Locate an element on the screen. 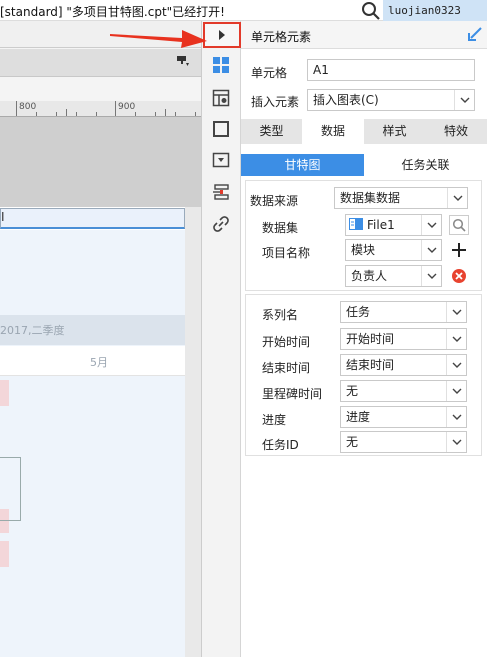 Image resolution: width=487 pixels, height=657 pixels. task-link-line is located at coordinates (10, 489).